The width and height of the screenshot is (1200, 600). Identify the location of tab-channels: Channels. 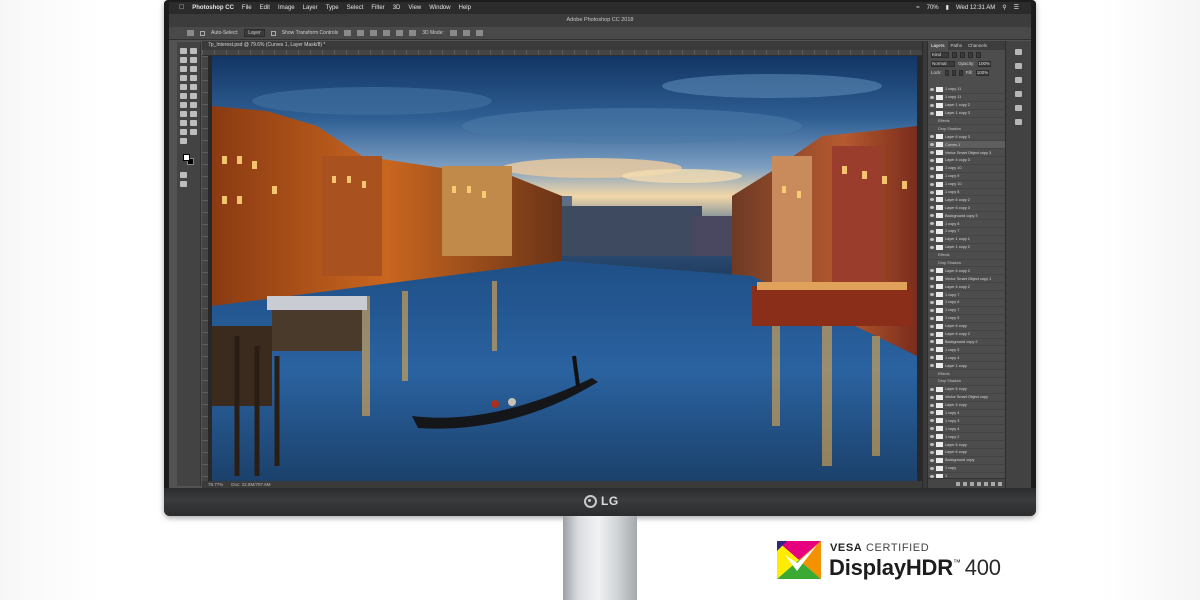
(977, 45).